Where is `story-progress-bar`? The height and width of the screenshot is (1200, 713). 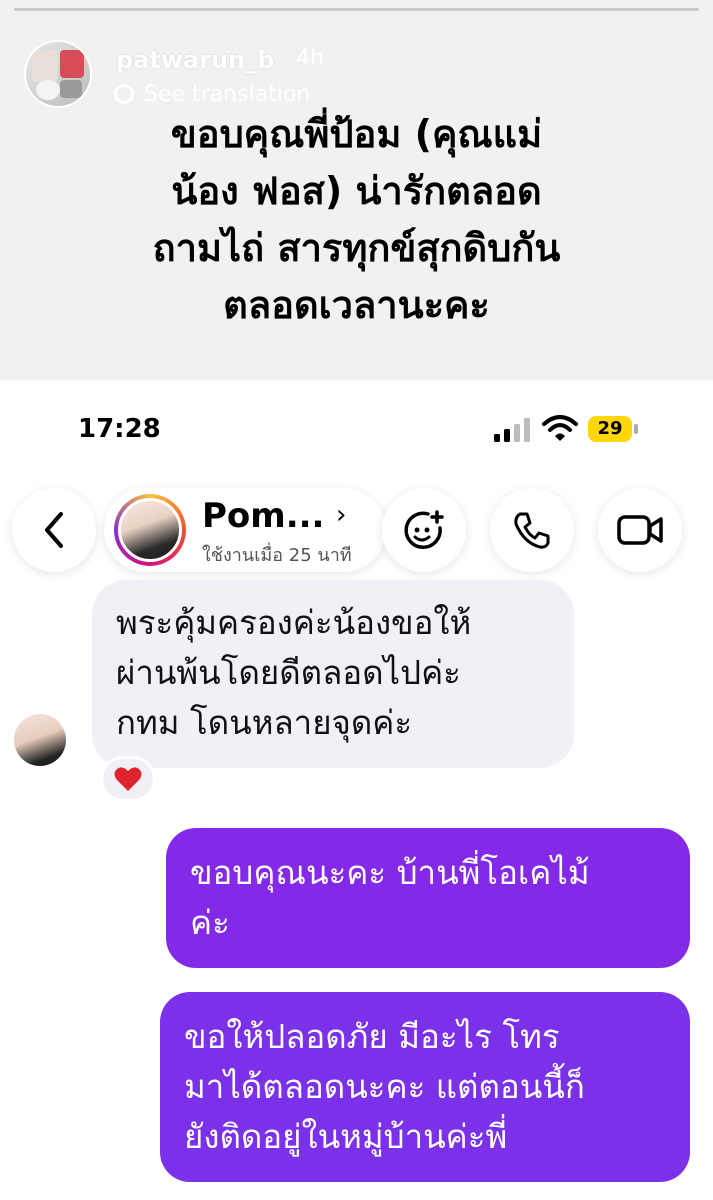 story-progress-bar is located at coordinates (356, 9).